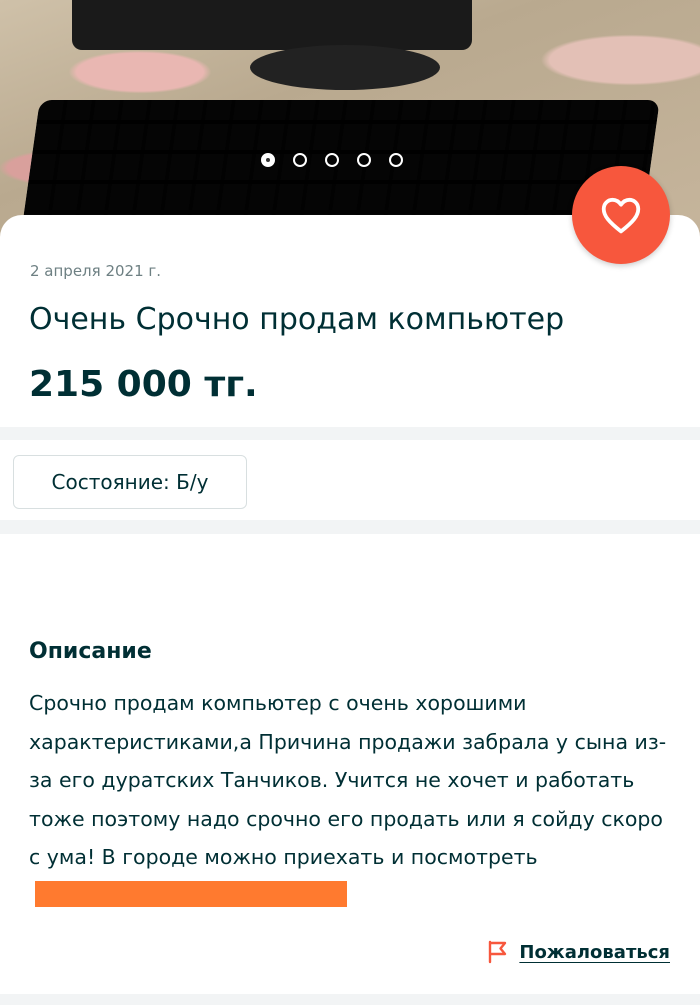 Image resolution: width=700 pixels, height=1005 pixels. I want to click on report-link: Пожаловаться, so click(578, 952).